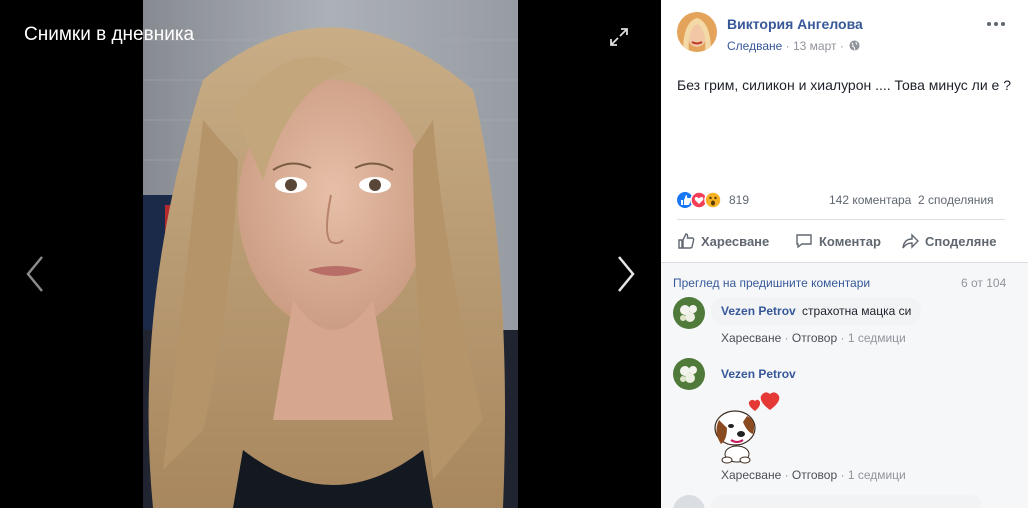  I want to click on post-meta: Следване · 13 март ·, so click(793, 46).